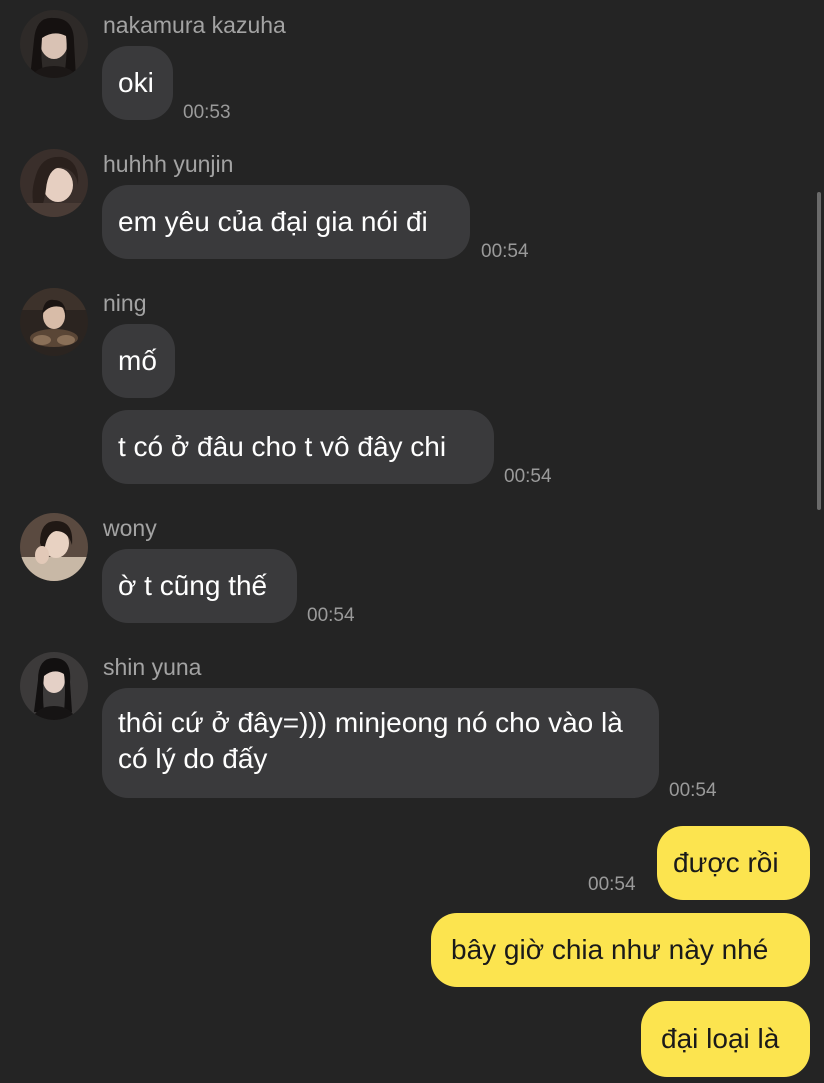 The width and height of the screenshot is (824, 1083). Describe the element at coordinates (726, 862) in the screenshot. I see `message-text: được rồi` at that location.